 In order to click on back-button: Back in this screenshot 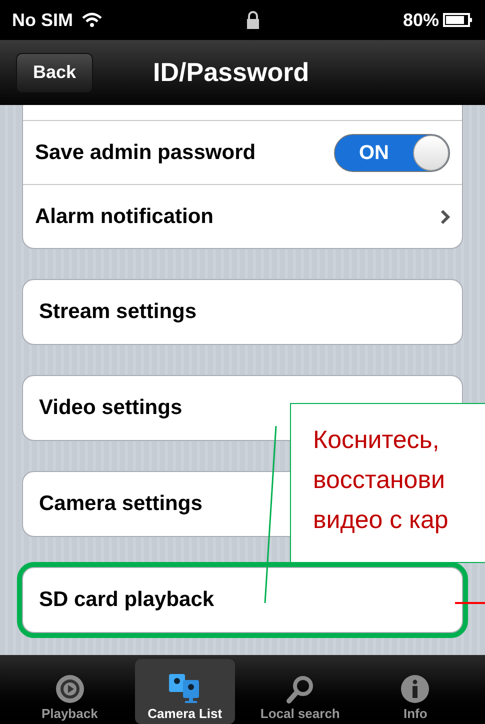, I will do `click(55, 72)`.